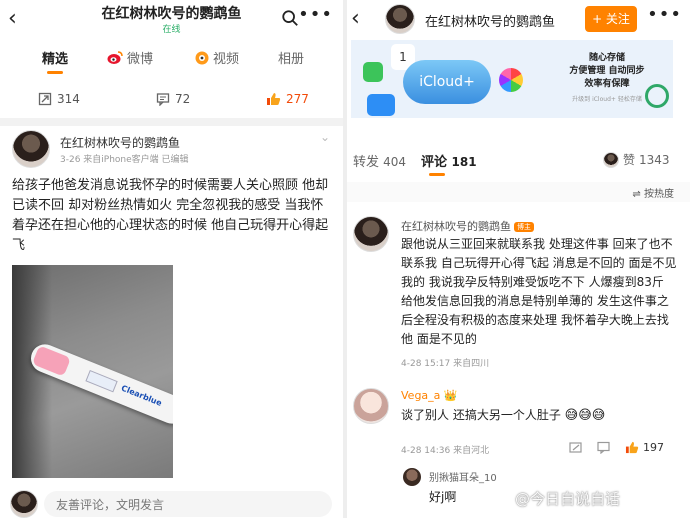  I want to click on refresh-icon, so click(657, 96).